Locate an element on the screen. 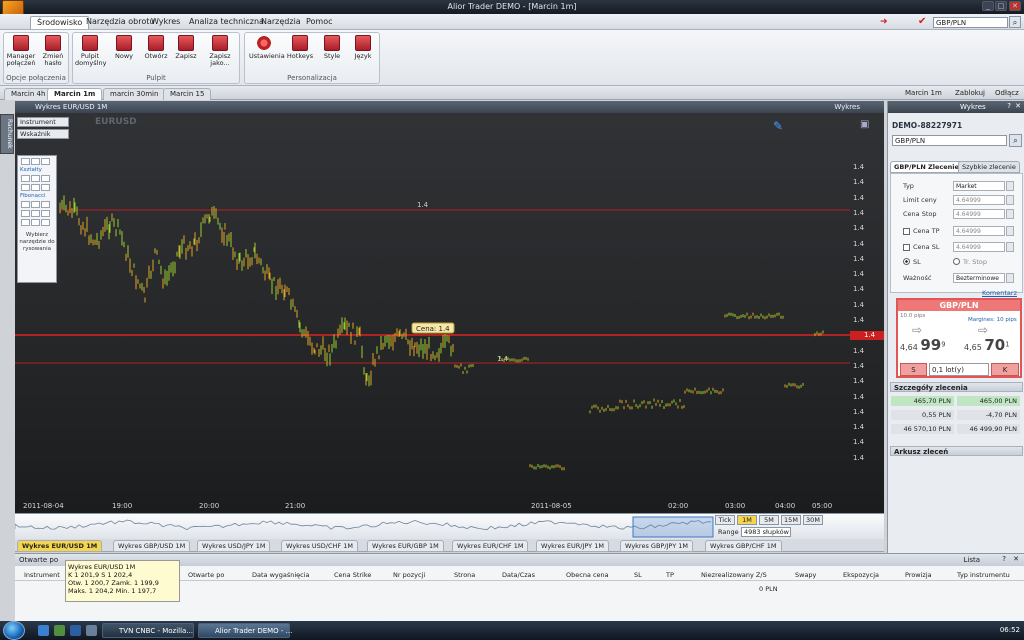 This screenshot has height=640, width=1024. column-header: Data/Czas is located at coordinates (518, 575).